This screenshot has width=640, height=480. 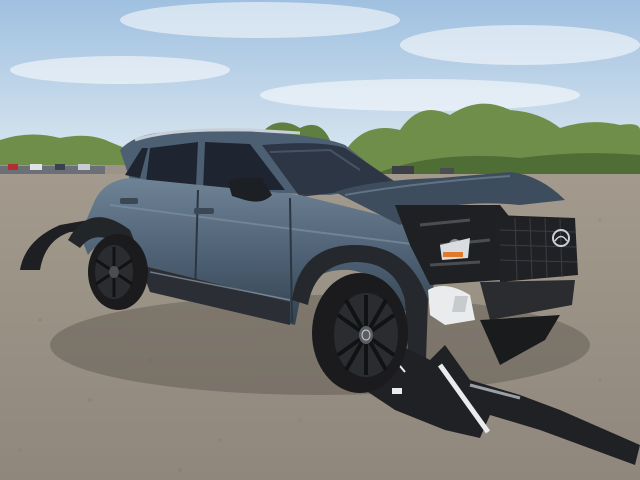 What do you see at coordinates (360, 333) in the screenshot?
I see `front-wheel` at bounding box center [360, 333].